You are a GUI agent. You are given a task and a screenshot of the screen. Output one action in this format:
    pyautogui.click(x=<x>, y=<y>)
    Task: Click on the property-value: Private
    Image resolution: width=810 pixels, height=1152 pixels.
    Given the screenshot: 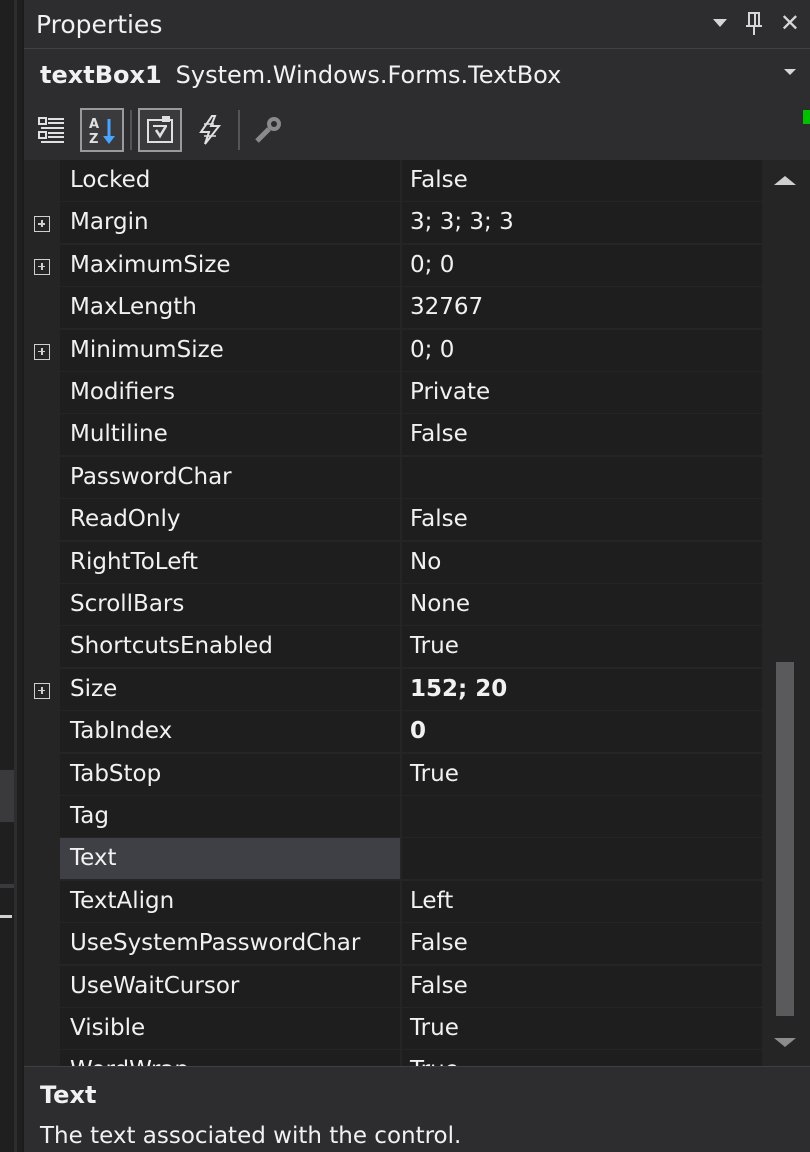 What is the action you would take?
    pyautogui.click(x=582, y=392)
    